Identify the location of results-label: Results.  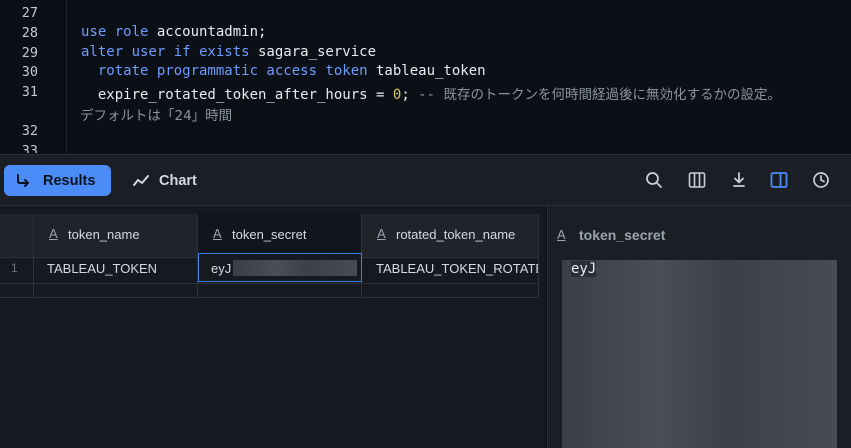
(69, 180).